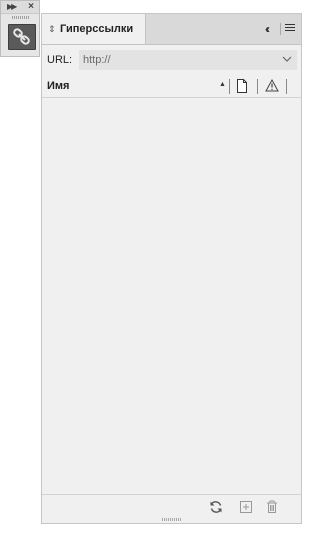 The width and height of the screenshot is (322, 536). What do you see at coordinates (172, 519) in the screenshot?
I see `panel-resize-grip` at bounding box center [172, 519].